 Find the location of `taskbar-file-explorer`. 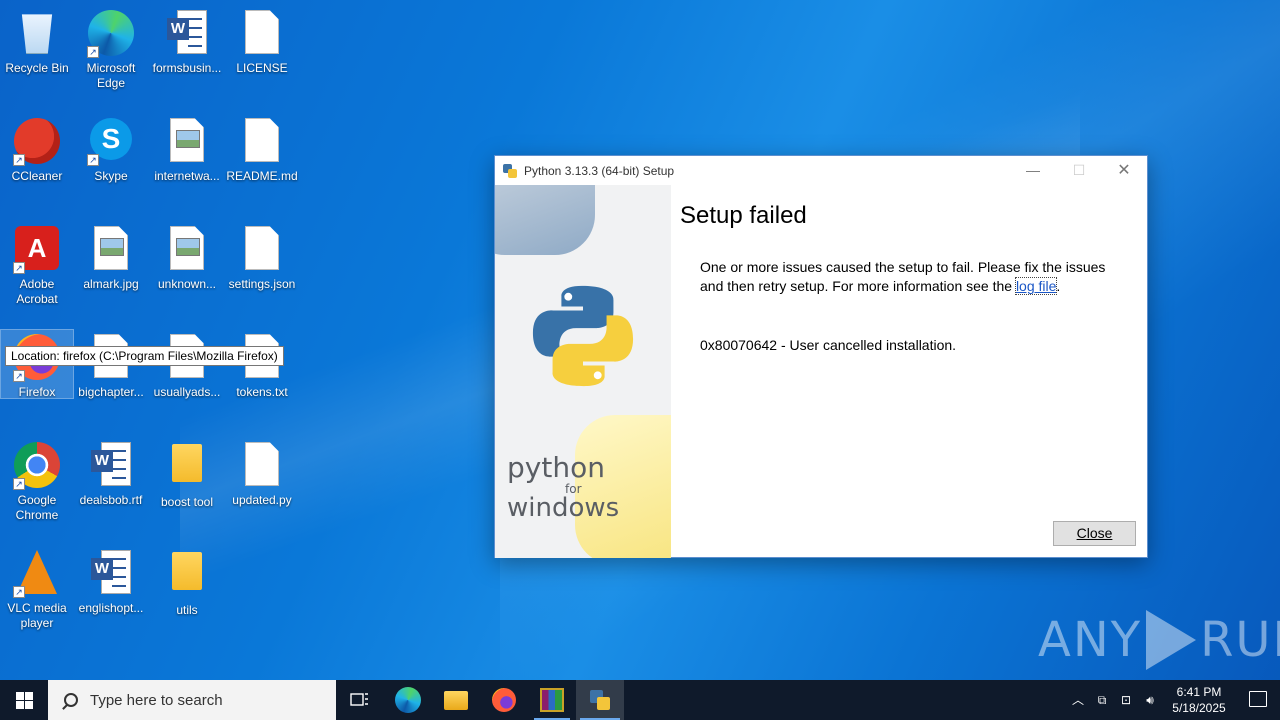

taskbar-file-explorer is located at coordinates (456, 700).